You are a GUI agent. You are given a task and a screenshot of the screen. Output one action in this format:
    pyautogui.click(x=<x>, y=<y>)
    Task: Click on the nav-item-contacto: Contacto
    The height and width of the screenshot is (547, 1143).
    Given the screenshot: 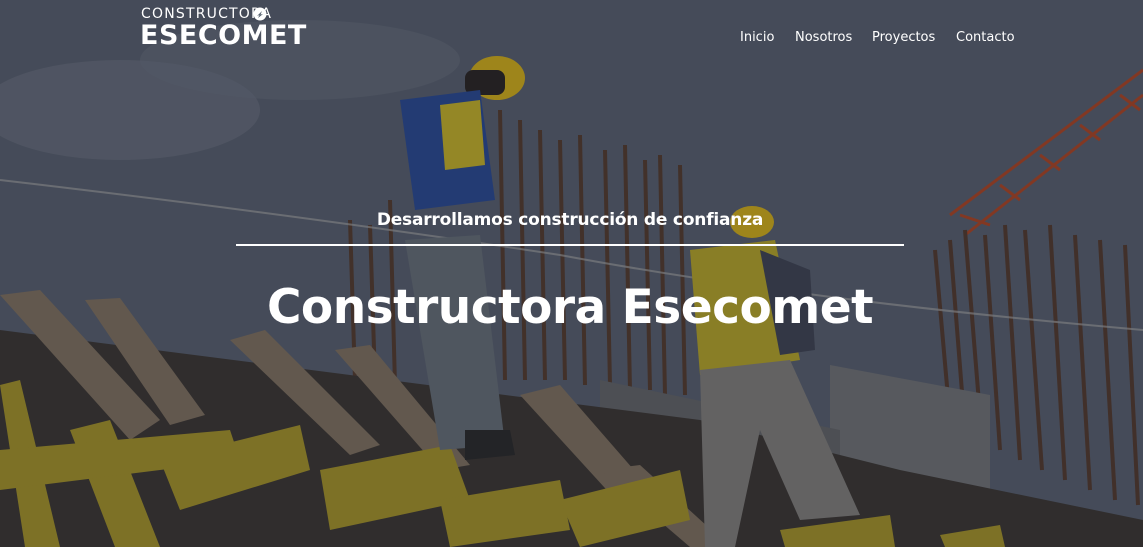 What is the action you would take?
    pyautogui.click(x=985, y=37)
    